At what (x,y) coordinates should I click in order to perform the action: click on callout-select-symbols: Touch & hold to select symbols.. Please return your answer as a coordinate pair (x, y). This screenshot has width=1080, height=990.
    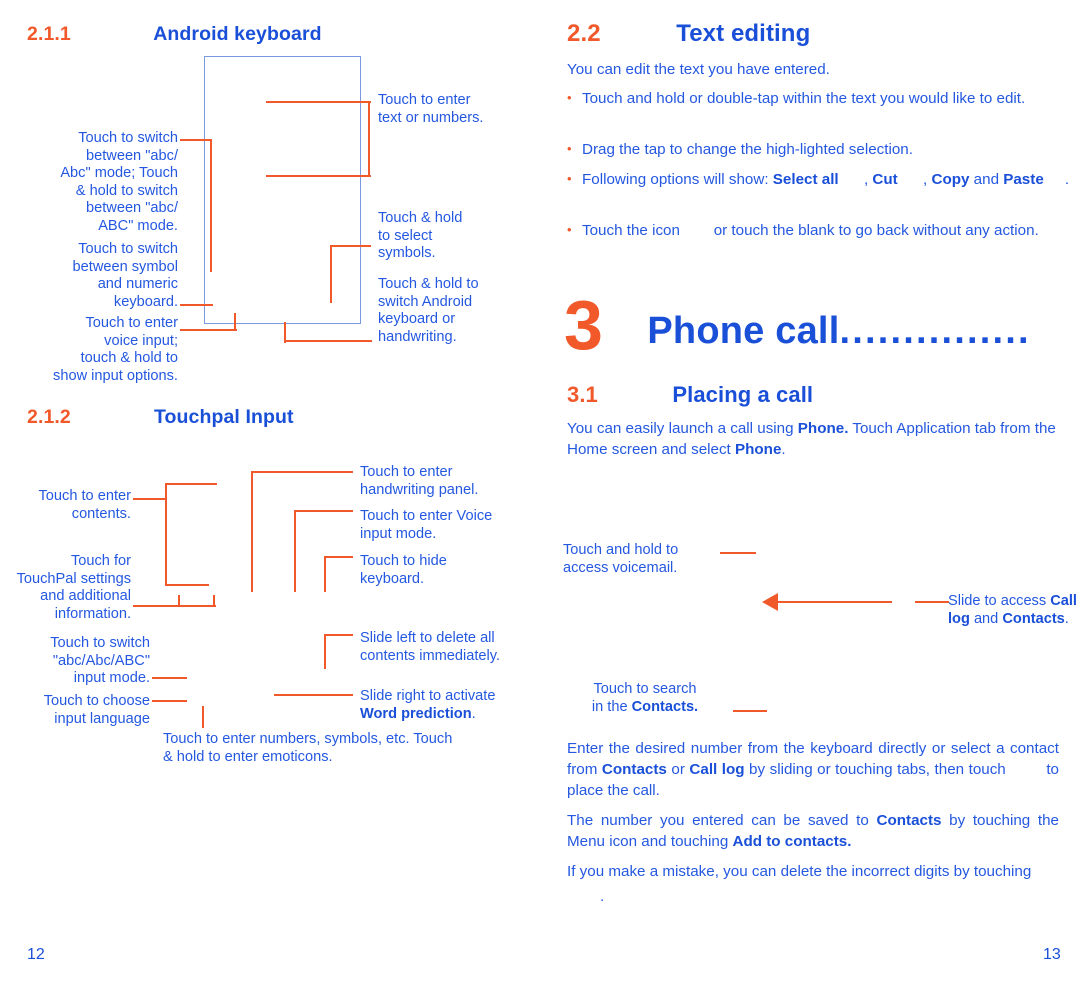
    Looking at the image, I should click on (420, 236).